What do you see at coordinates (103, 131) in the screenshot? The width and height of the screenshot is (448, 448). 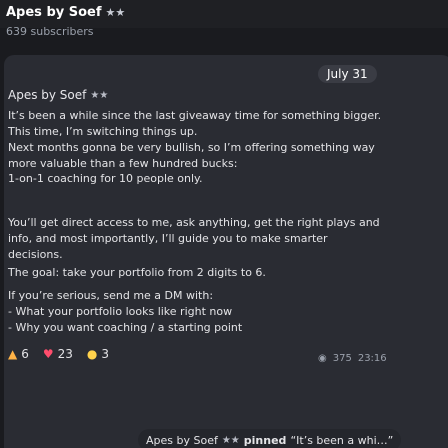 I see `message-line: This time, I’m switching things up.` at bounding box center [103, 131].